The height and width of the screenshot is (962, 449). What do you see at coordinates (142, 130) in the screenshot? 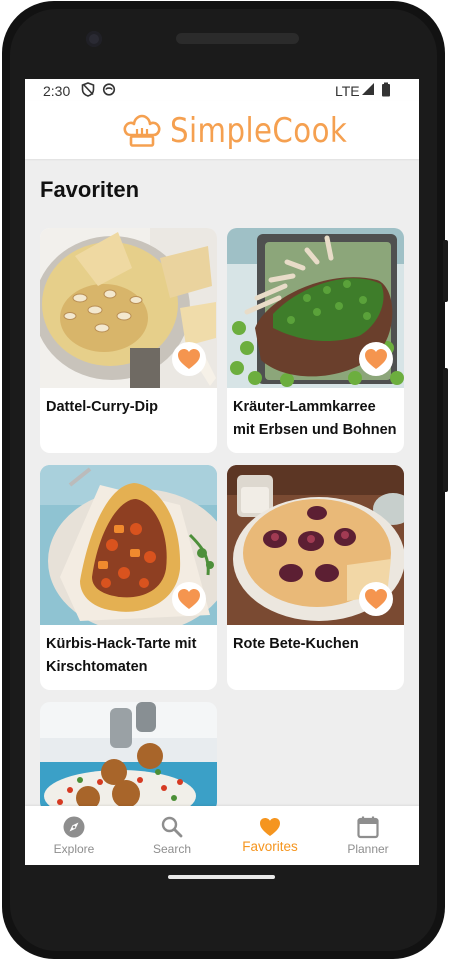
I see `chef-hat-icon` at bounding box center [142, 130].